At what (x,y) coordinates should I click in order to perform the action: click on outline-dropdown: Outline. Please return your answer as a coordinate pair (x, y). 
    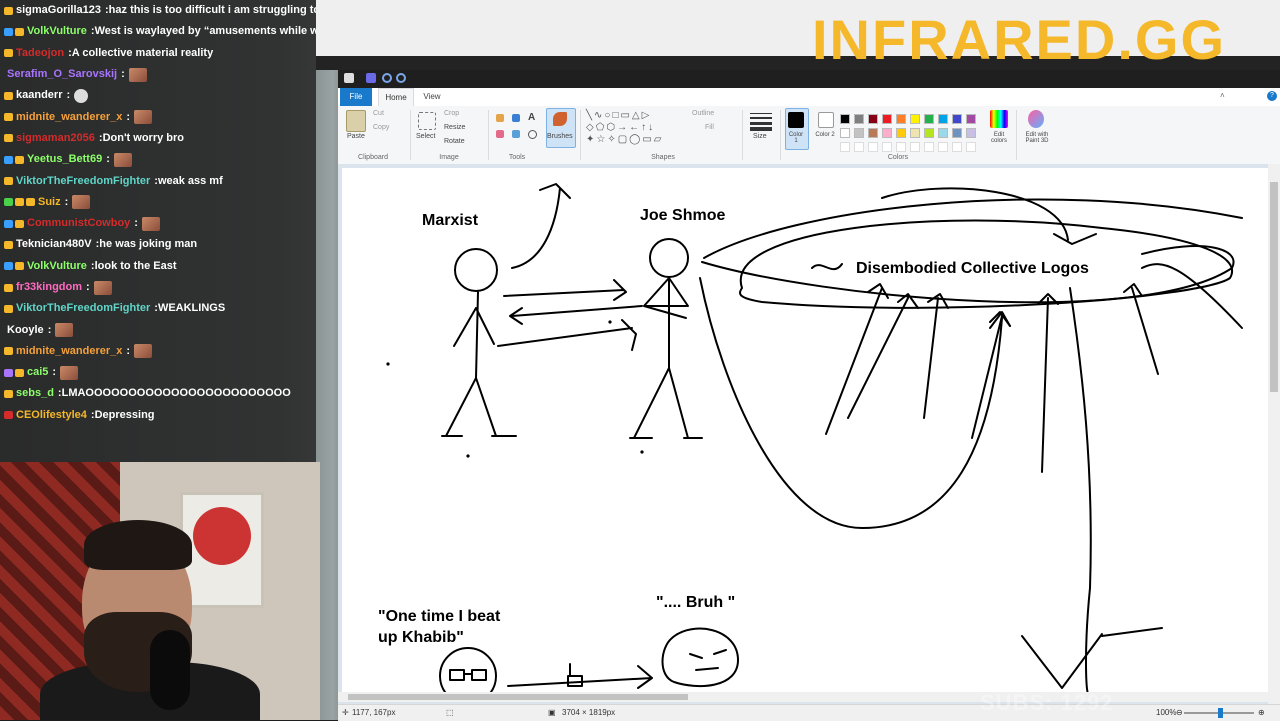
    Looking at the image, I should click on (703, 113).